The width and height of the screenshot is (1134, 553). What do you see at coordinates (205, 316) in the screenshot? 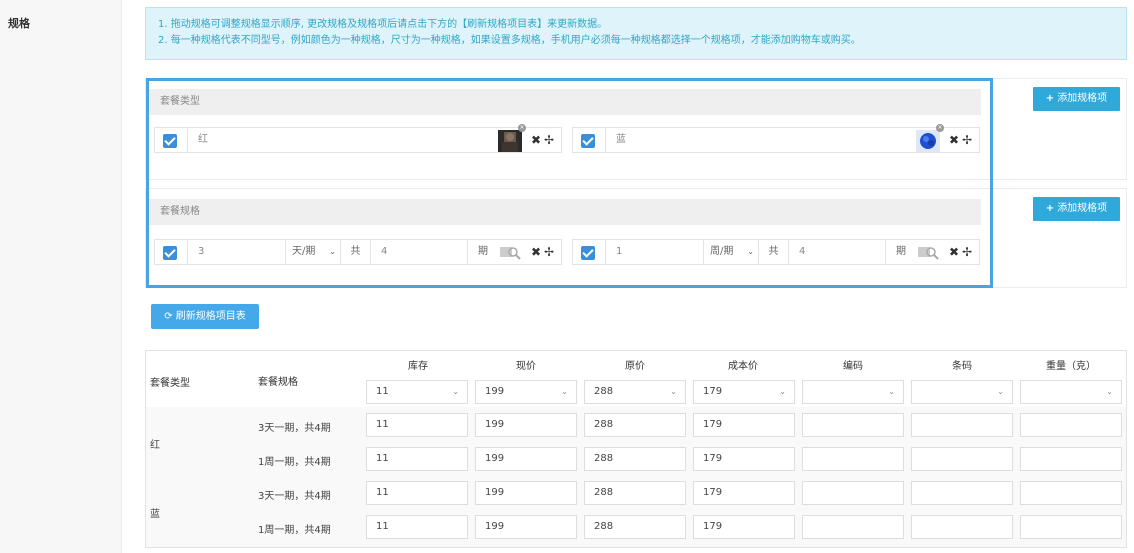
I see `refresh-spec-table-button: ⟳ 刷新规格项目表` at bounding box center [205, 316].